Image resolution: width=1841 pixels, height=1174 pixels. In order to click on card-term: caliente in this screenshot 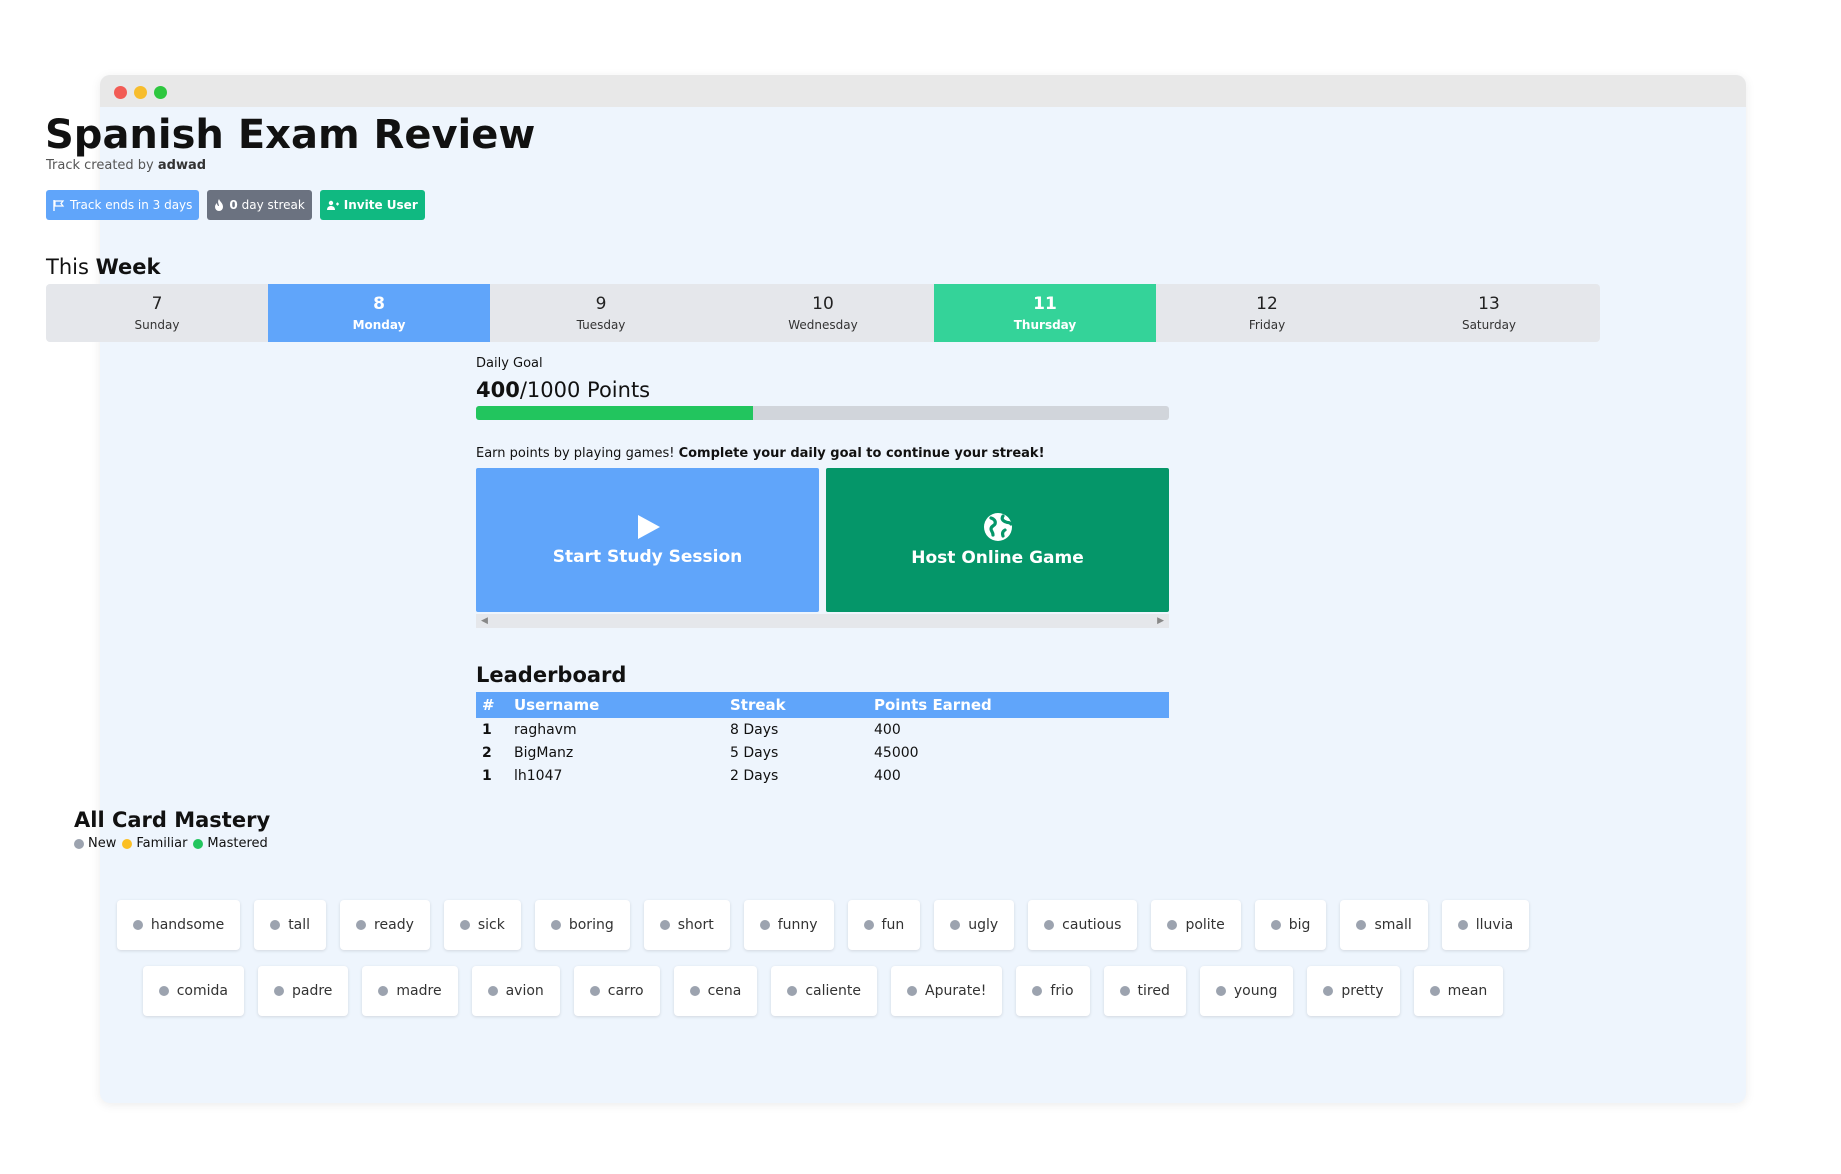, I will do `click(833, 991)`.